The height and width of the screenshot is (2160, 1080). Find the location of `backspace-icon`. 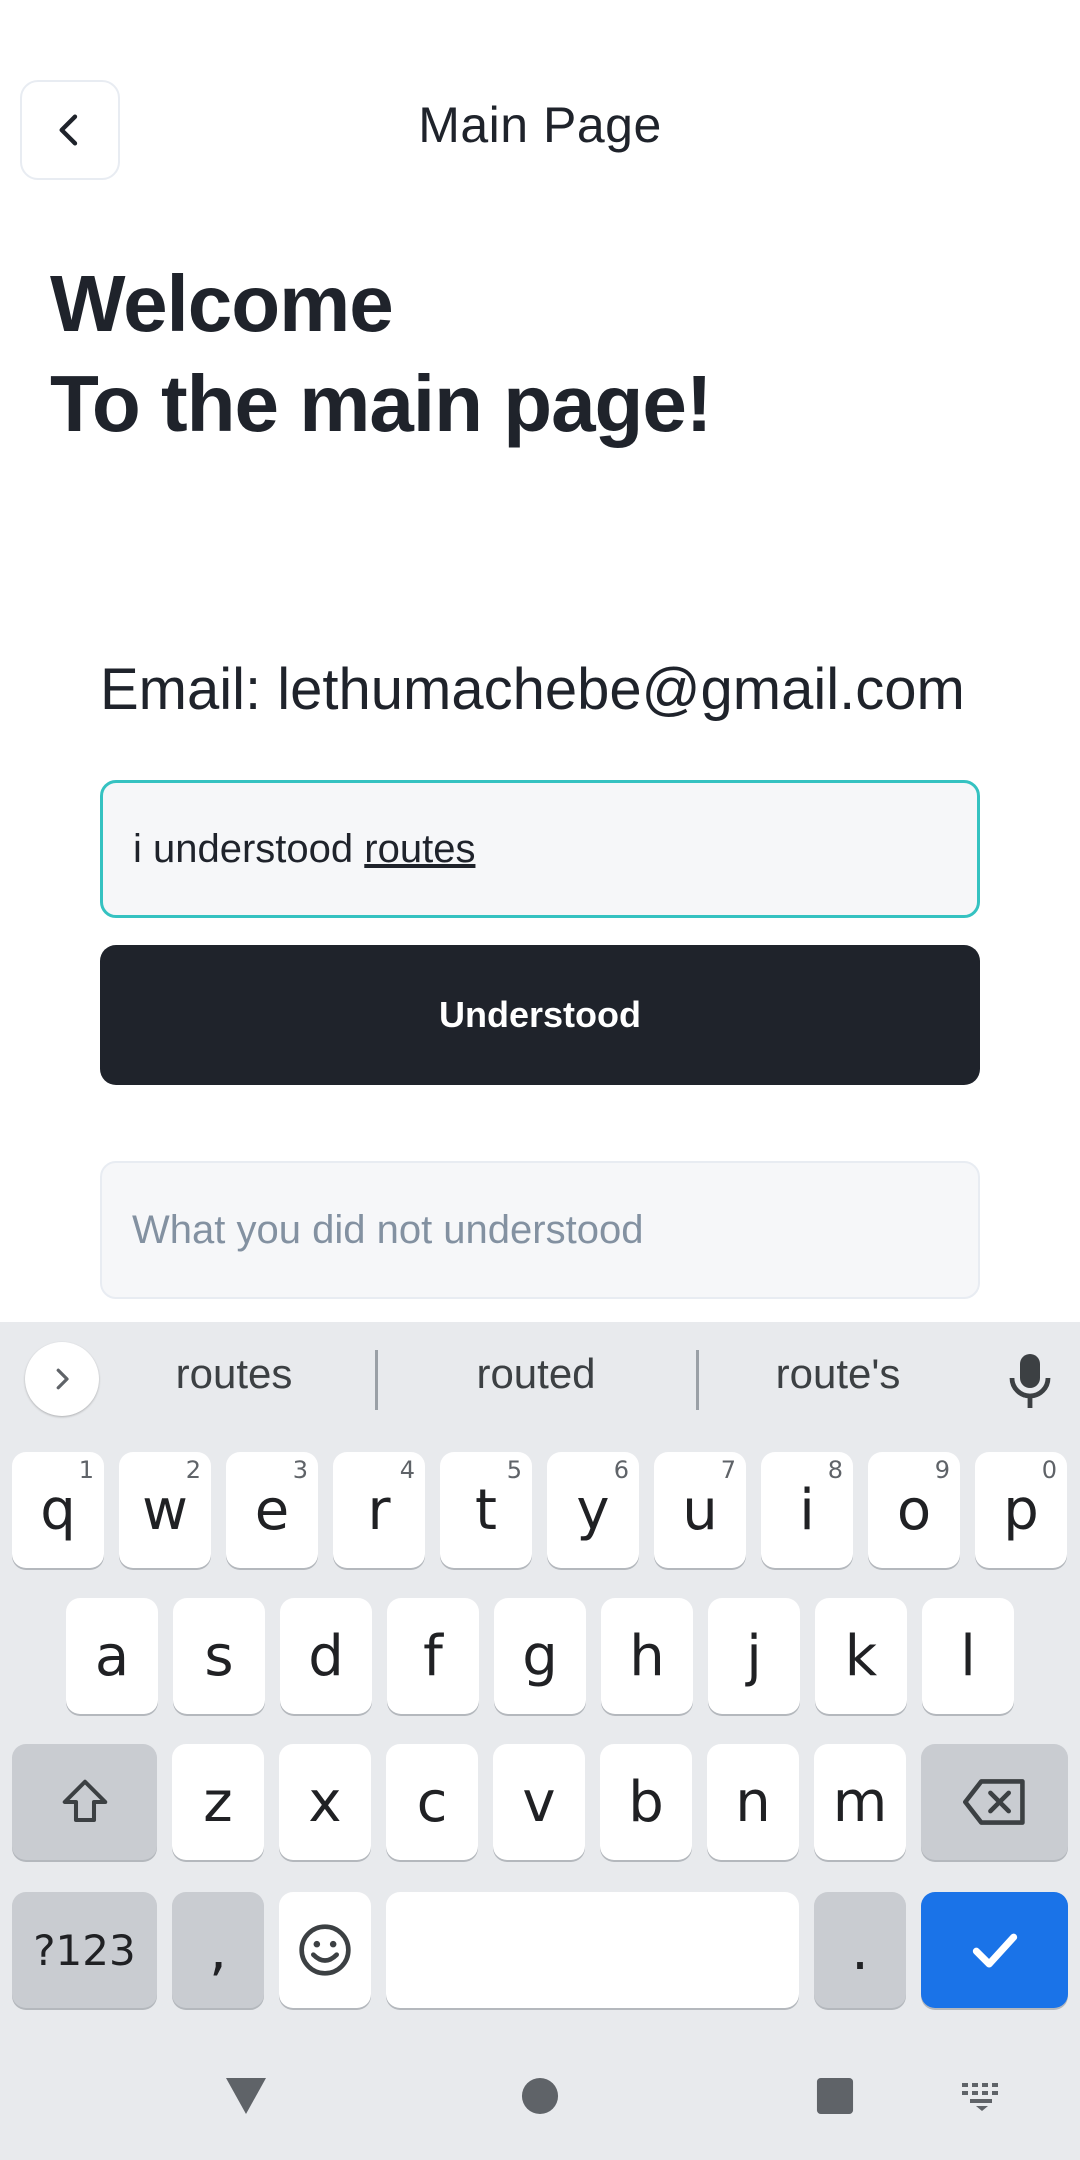

backspace-icon is located at coordinates (993, 1802).